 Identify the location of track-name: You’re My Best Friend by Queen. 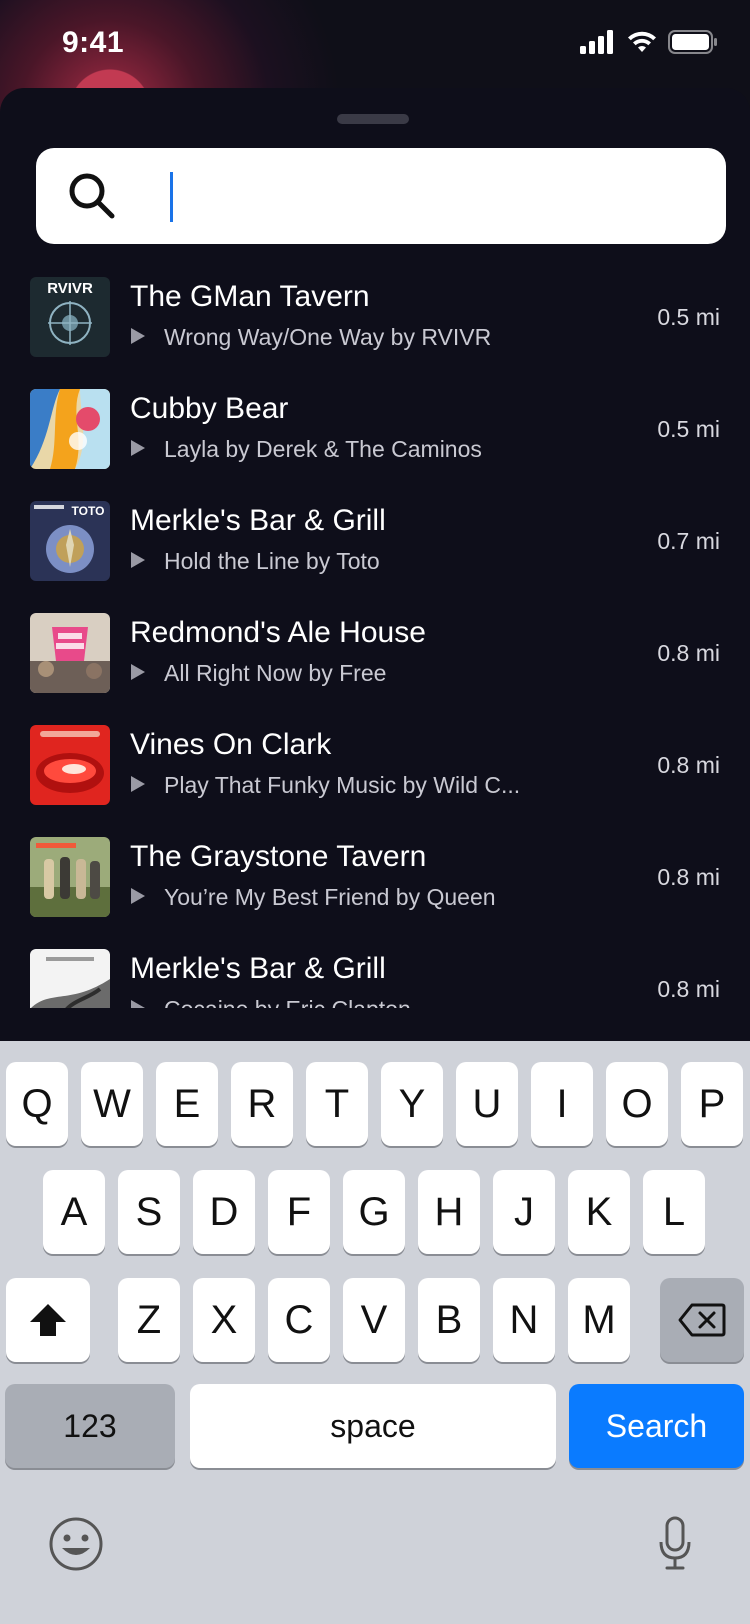
(330, 897).